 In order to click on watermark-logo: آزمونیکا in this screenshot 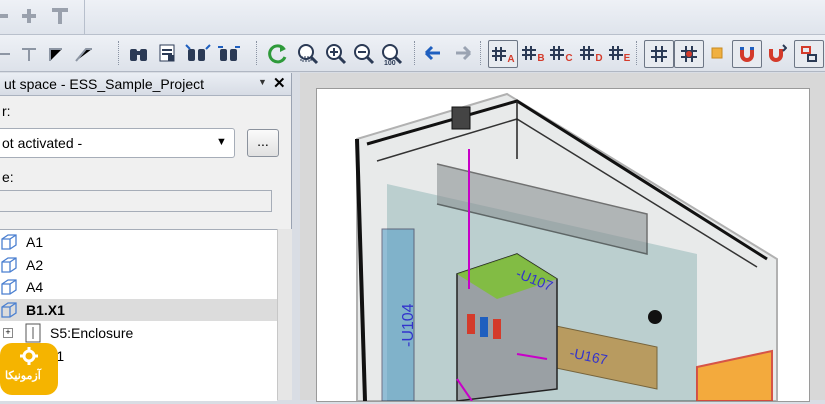, I will do `click(29, 369)`.